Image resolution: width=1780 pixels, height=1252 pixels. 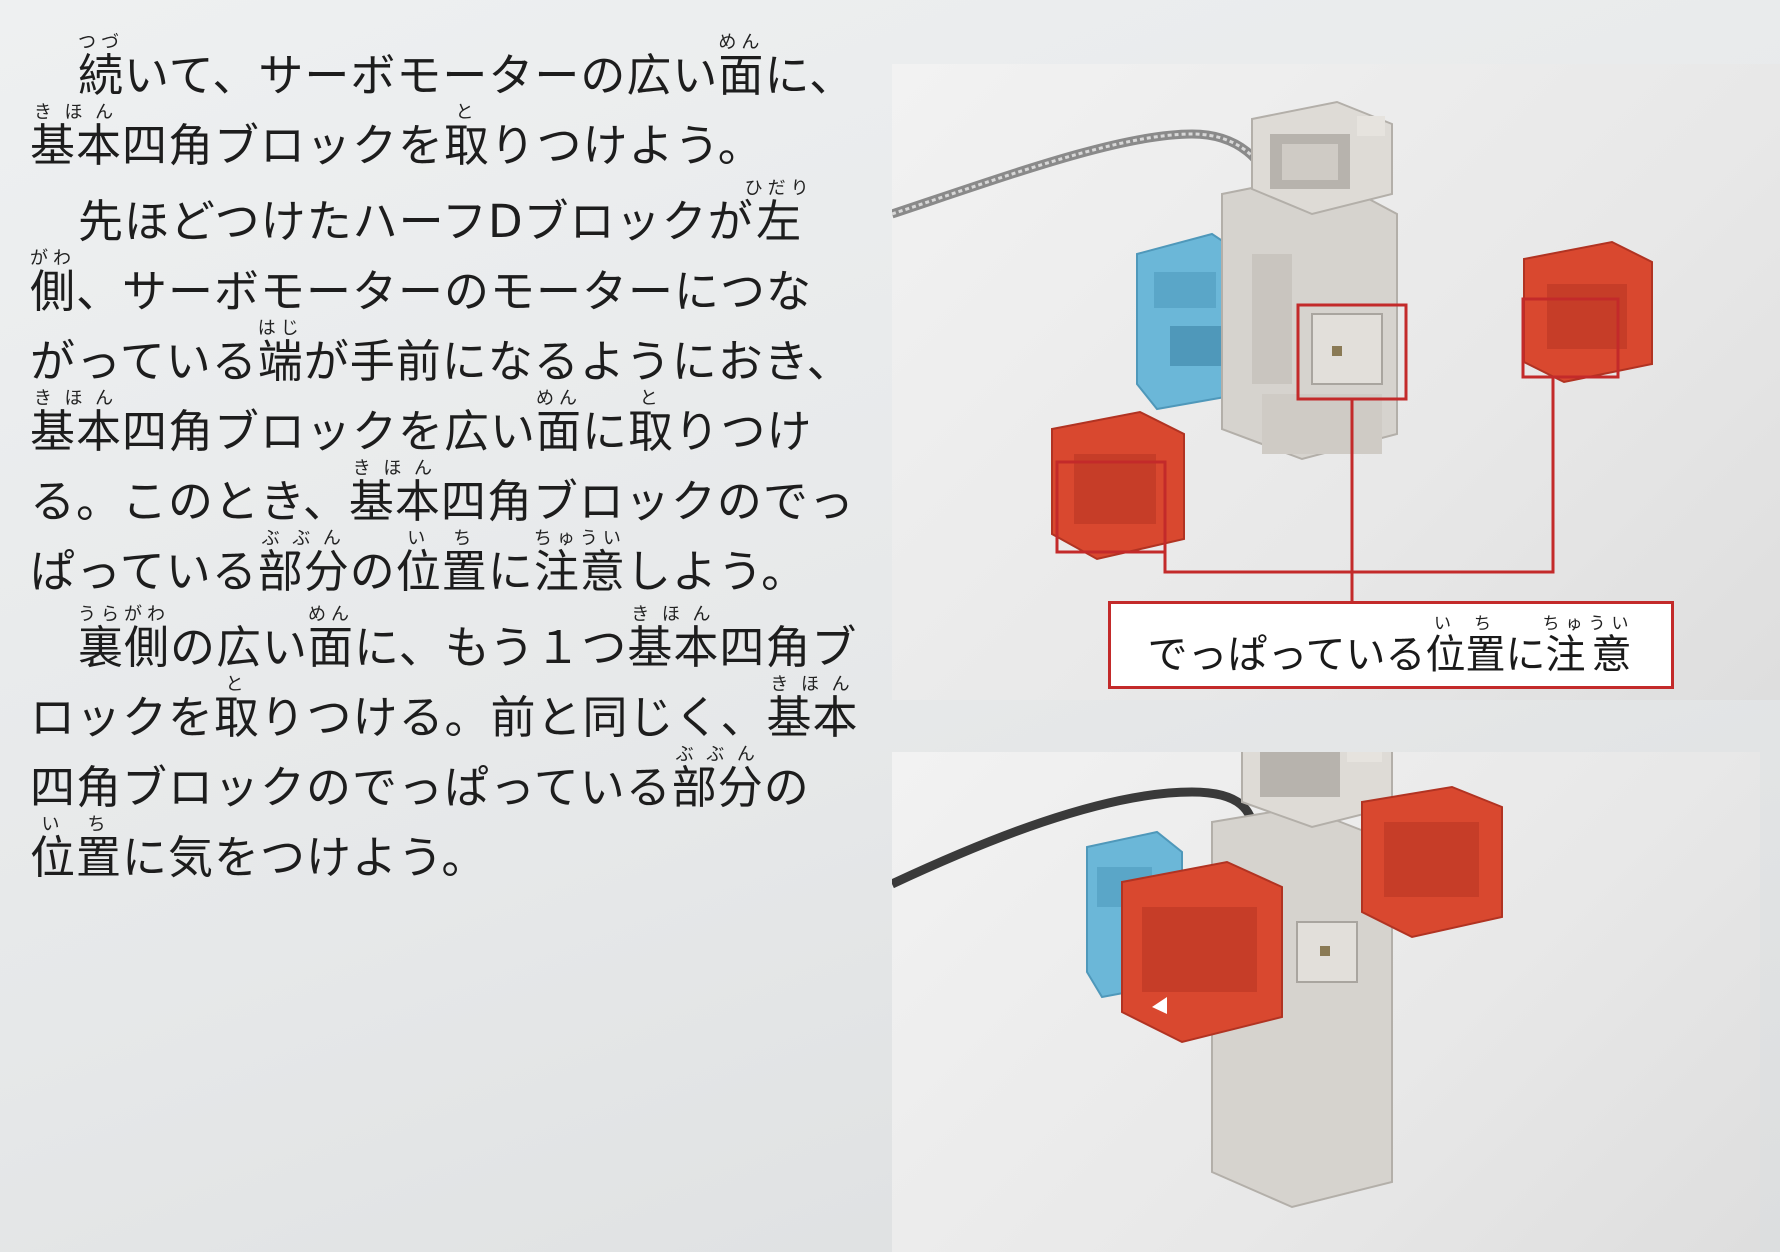 I want to click on text-run: に気をつけよう。, so click(x=305, y=857).